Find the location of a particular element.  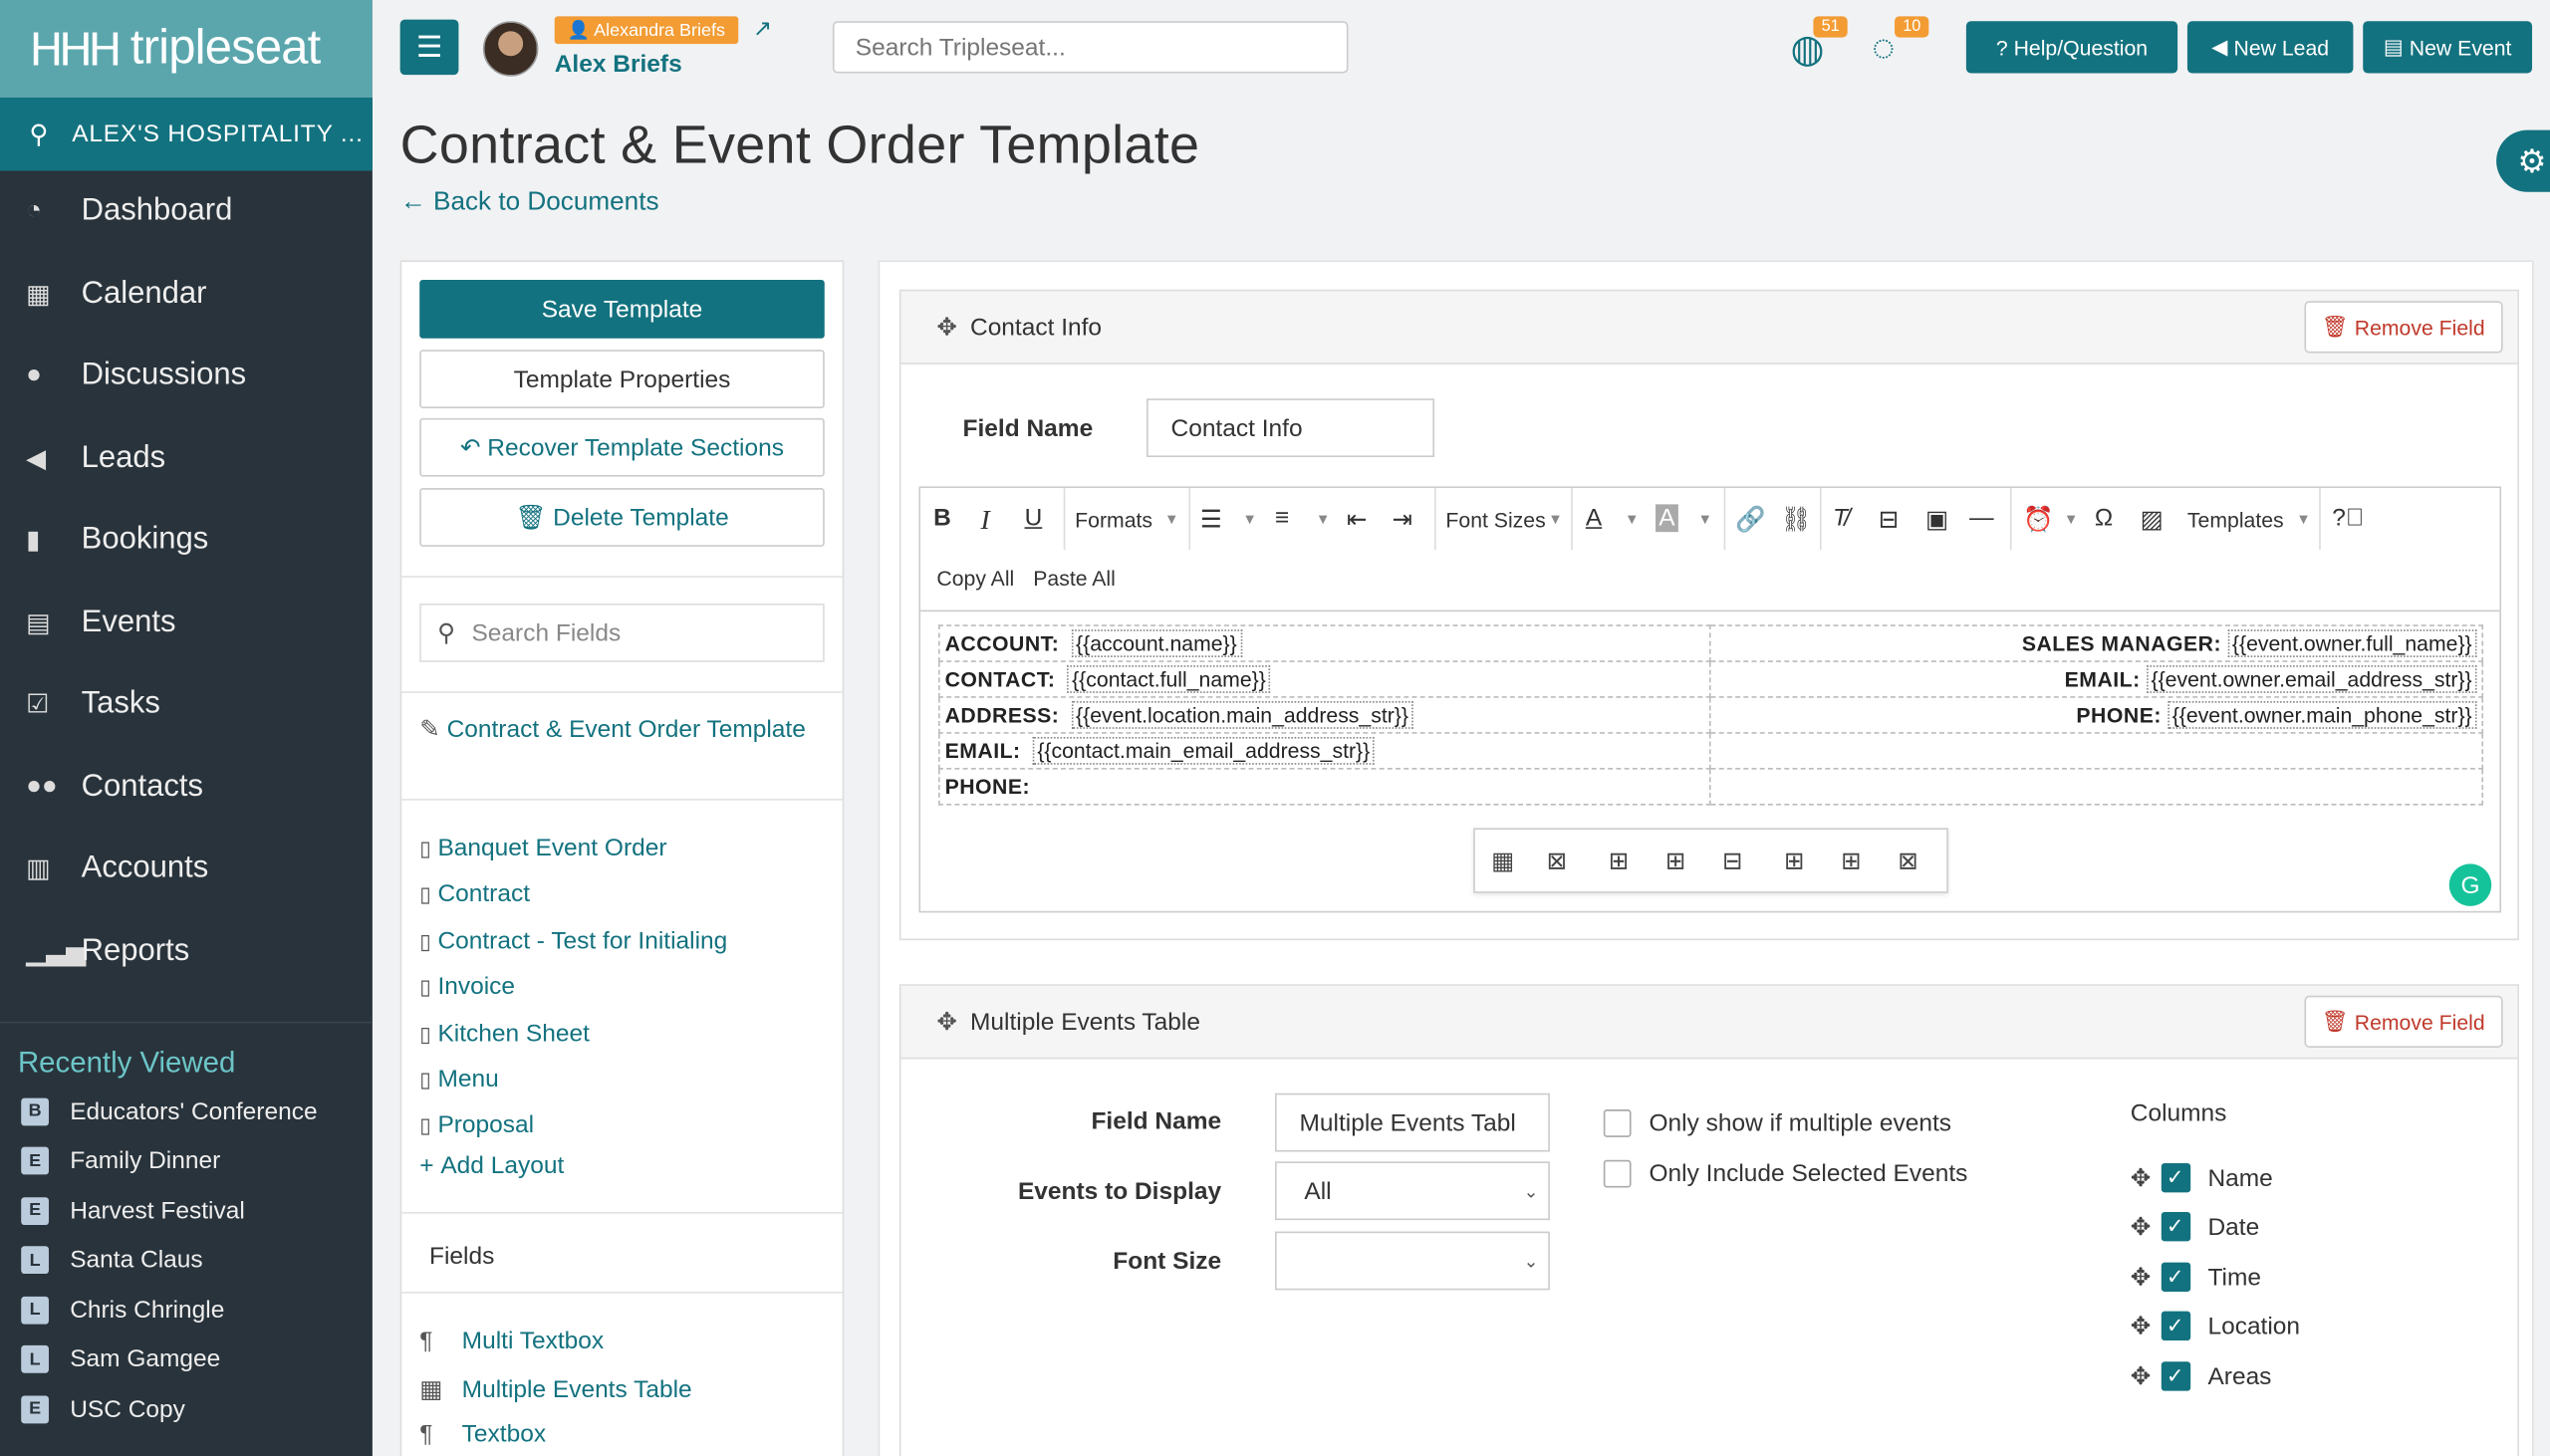

back-to-documents-link: ← Back to Documents is located at coordinates (529, 202).